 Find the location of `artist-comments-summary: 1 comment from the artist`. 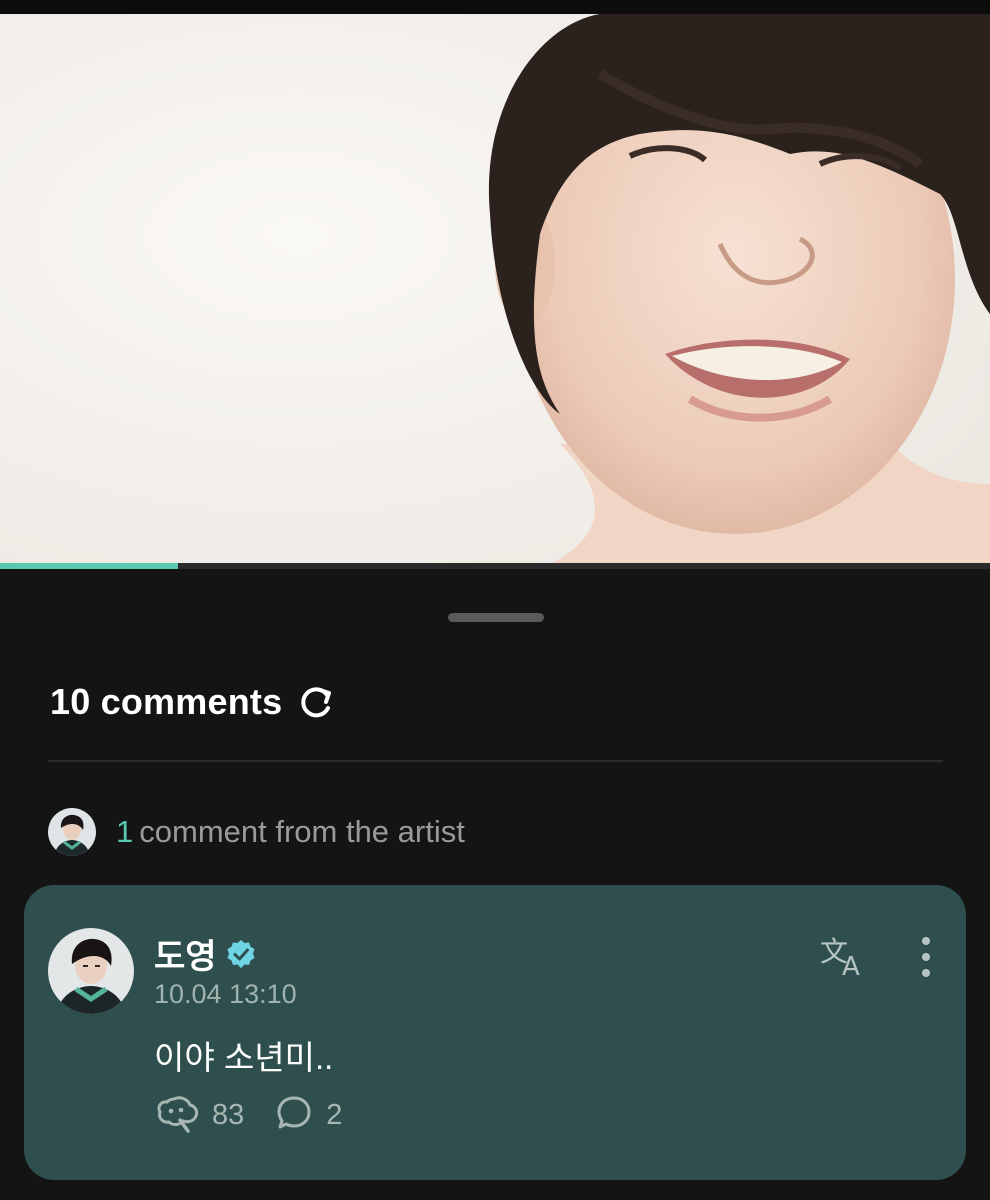

artist-comments-summary: 1 comment from the artist is located at coordinates (290, 832).